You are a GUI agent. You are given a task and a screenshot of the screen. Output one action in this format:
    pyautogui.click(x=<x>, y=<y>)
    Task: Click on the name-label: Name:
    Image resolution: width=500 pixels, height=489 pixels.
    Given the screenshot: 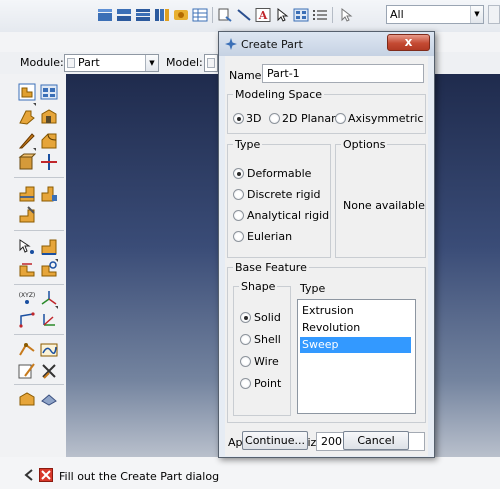 What is the action you would take?
    pyautogui.click(x=247, y=75)
    